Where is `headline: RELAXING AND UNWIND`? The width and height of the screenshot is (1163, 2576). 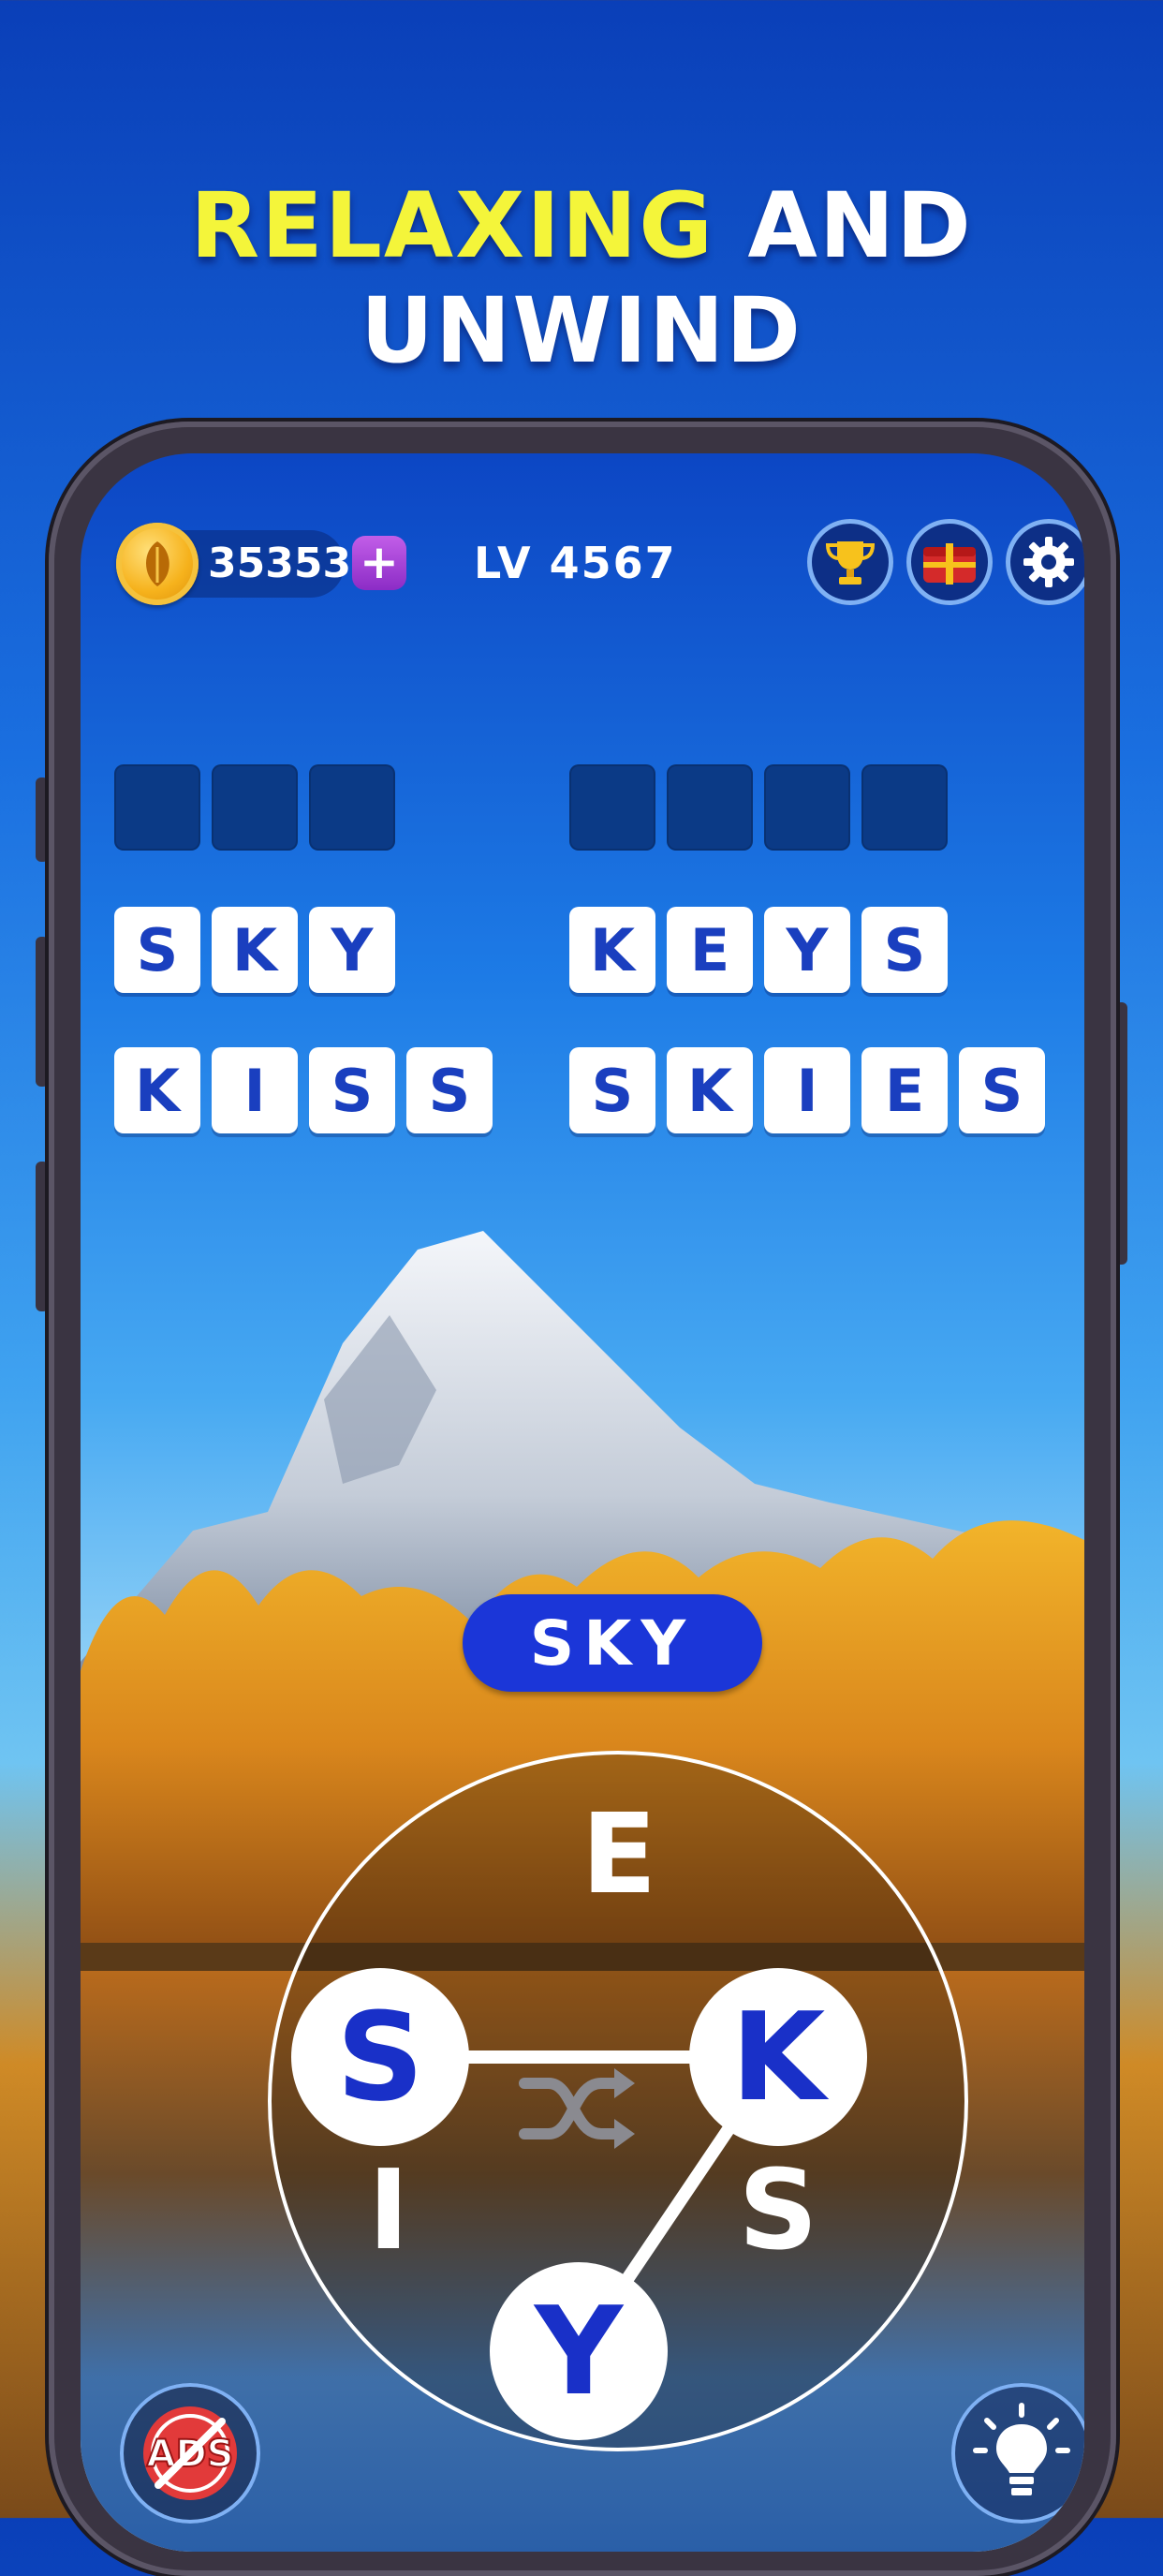 headline: RELAXING AND UNWIND is located at coordinates (581, 278).